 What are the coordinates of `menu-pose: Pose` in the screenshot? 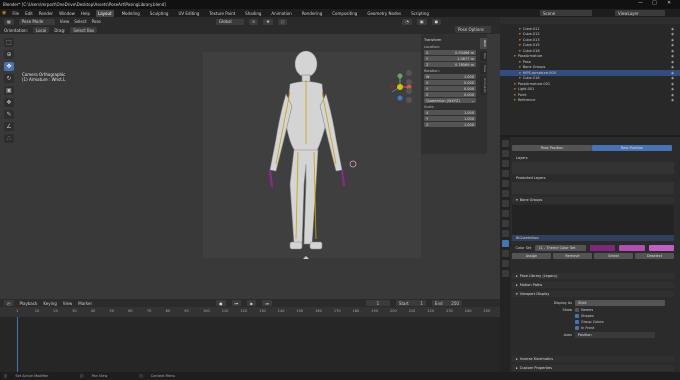 It's located at (96, 21).